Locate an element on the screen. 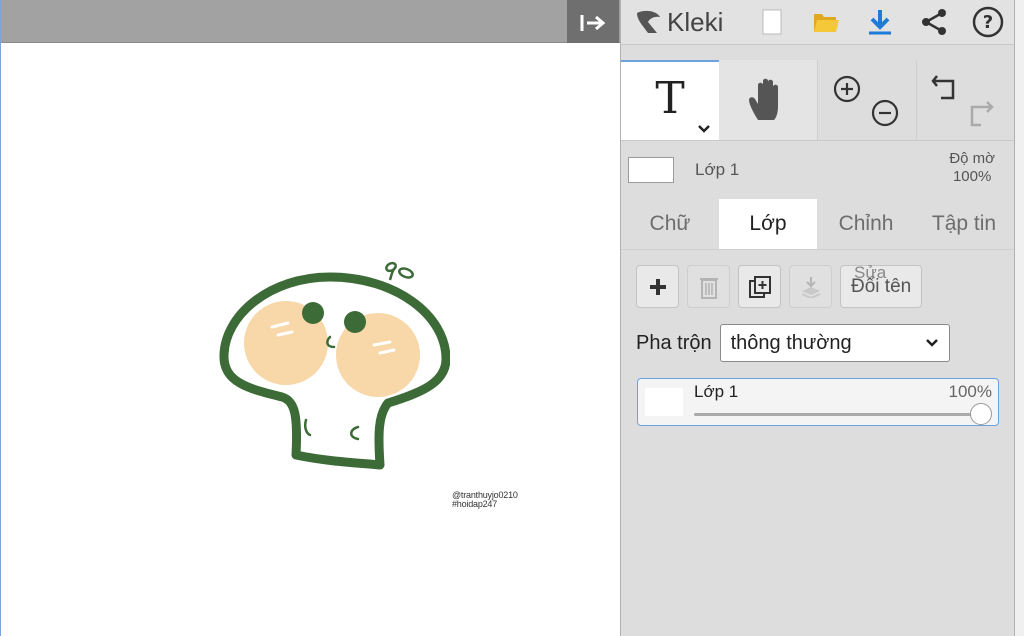  layer-thumbnail is located at coordinates (664, 402).